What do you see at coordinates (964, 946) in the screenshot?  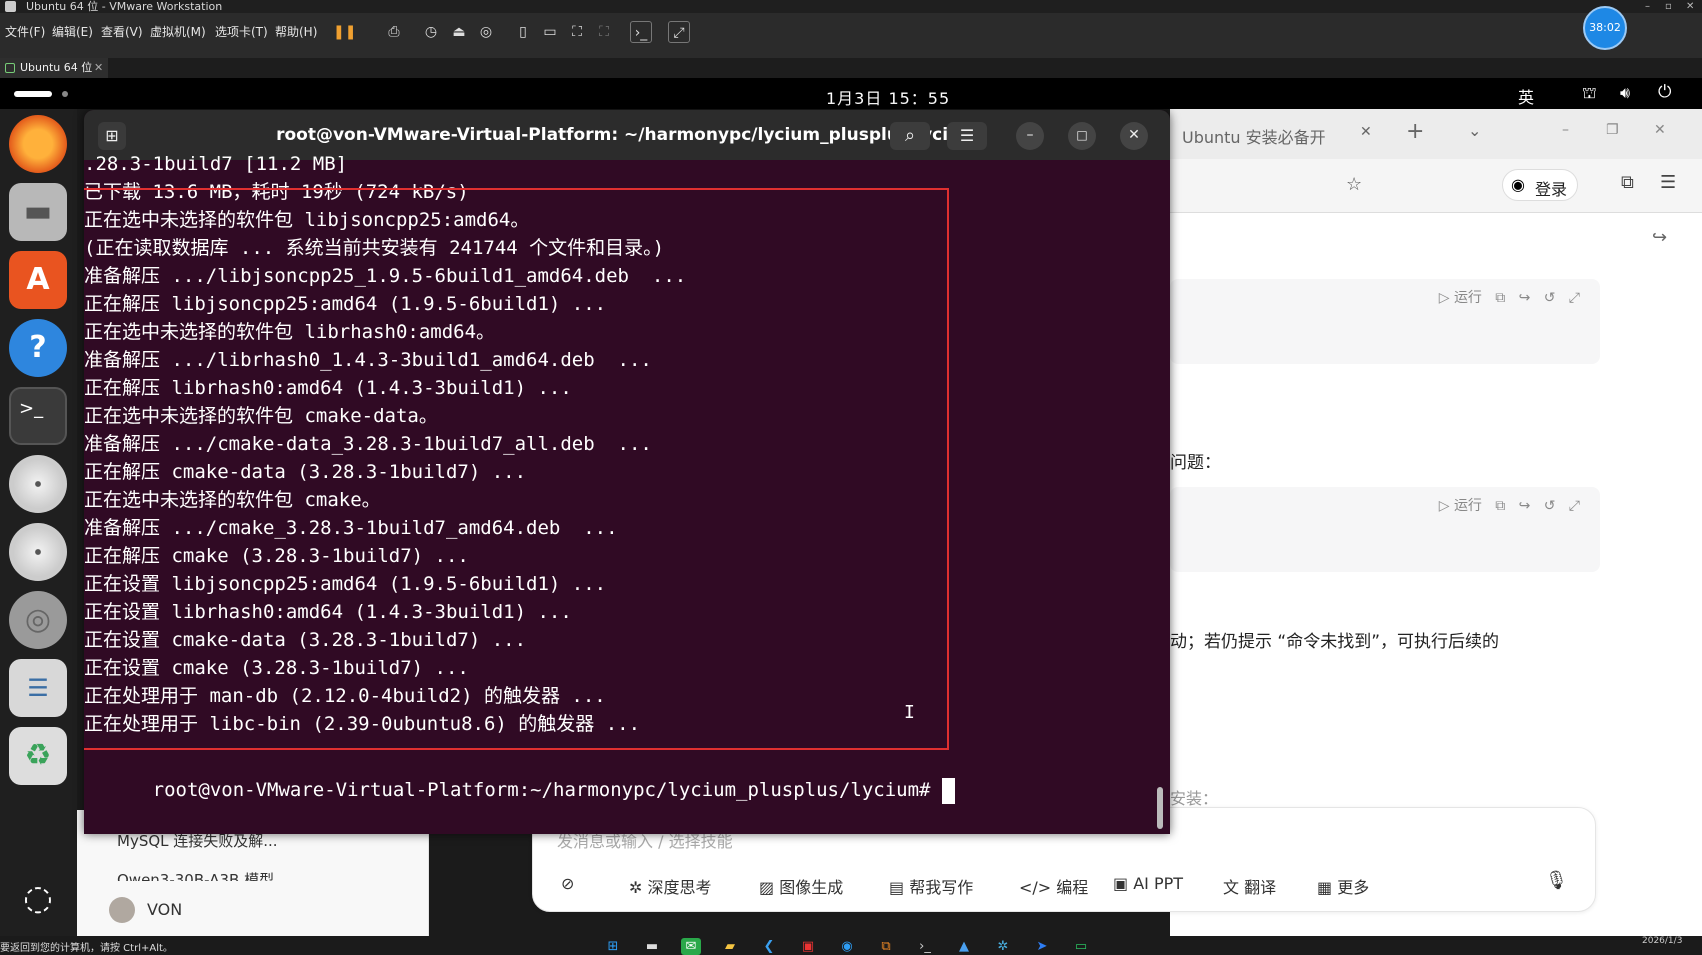 I see `app-icon-1: ▲` at bounding box center [964, 946].